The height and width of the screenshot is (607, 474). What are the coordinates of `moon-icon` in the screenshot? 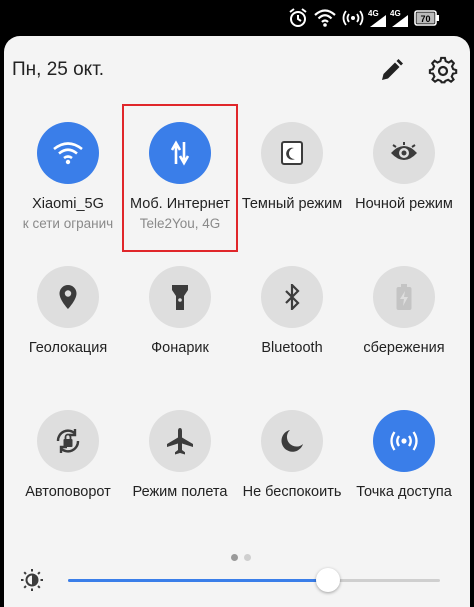 It's located at (292, 441).